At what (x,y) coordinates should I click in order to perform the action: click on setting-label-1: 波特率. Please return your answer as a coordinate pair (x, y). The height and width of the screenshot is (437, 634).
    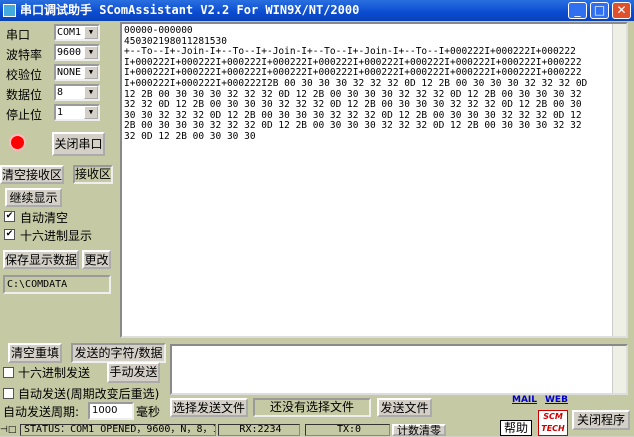
    Looking at the image, I should click on (24, 55).